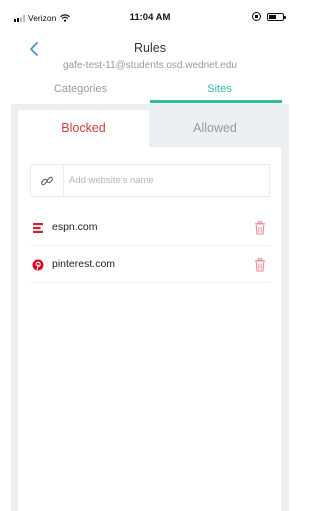 Image resolution: width=320 pixels, height=511 pixels. What do you see at coordinates (150, 265) in the screenshot?
I see `site-row: pinterest.com` at bounding box center [150, 265].